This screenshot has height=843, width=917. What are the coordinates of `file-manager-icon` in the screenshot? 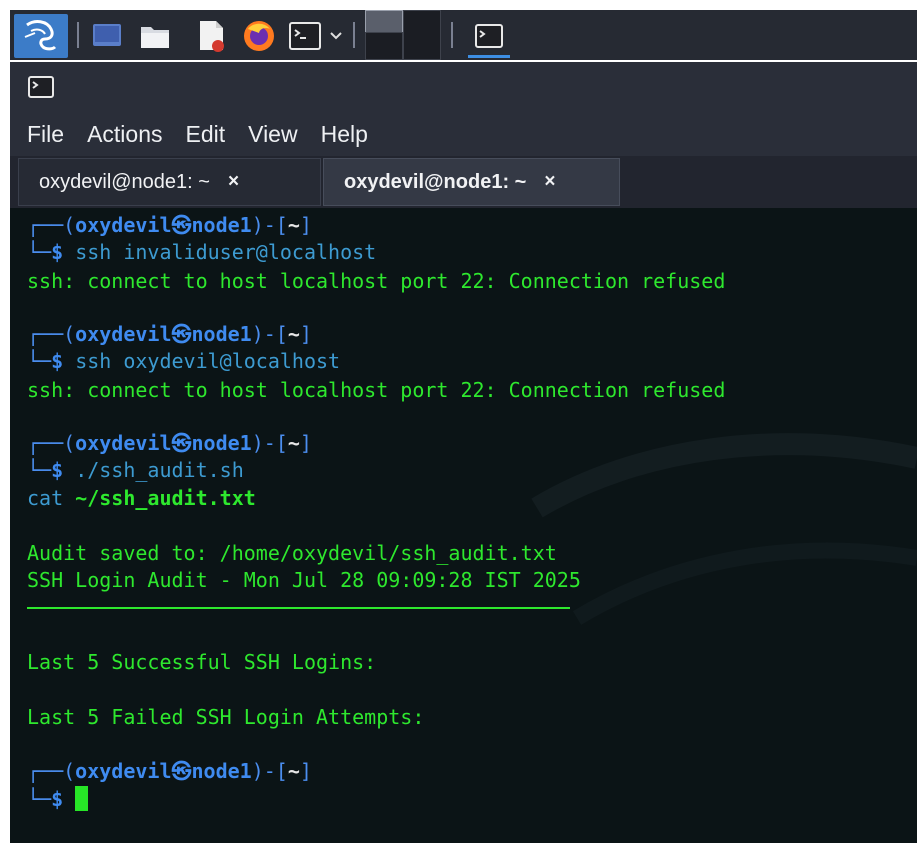 It's located at (155, 36).